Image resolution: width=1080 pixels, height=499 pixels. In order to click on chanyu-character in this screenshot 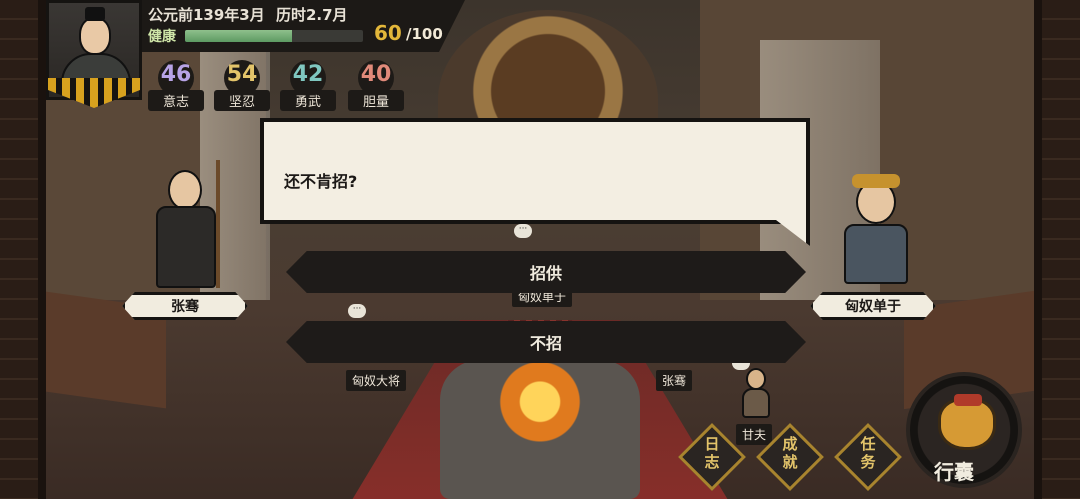, I will do `click(876, 220)`.